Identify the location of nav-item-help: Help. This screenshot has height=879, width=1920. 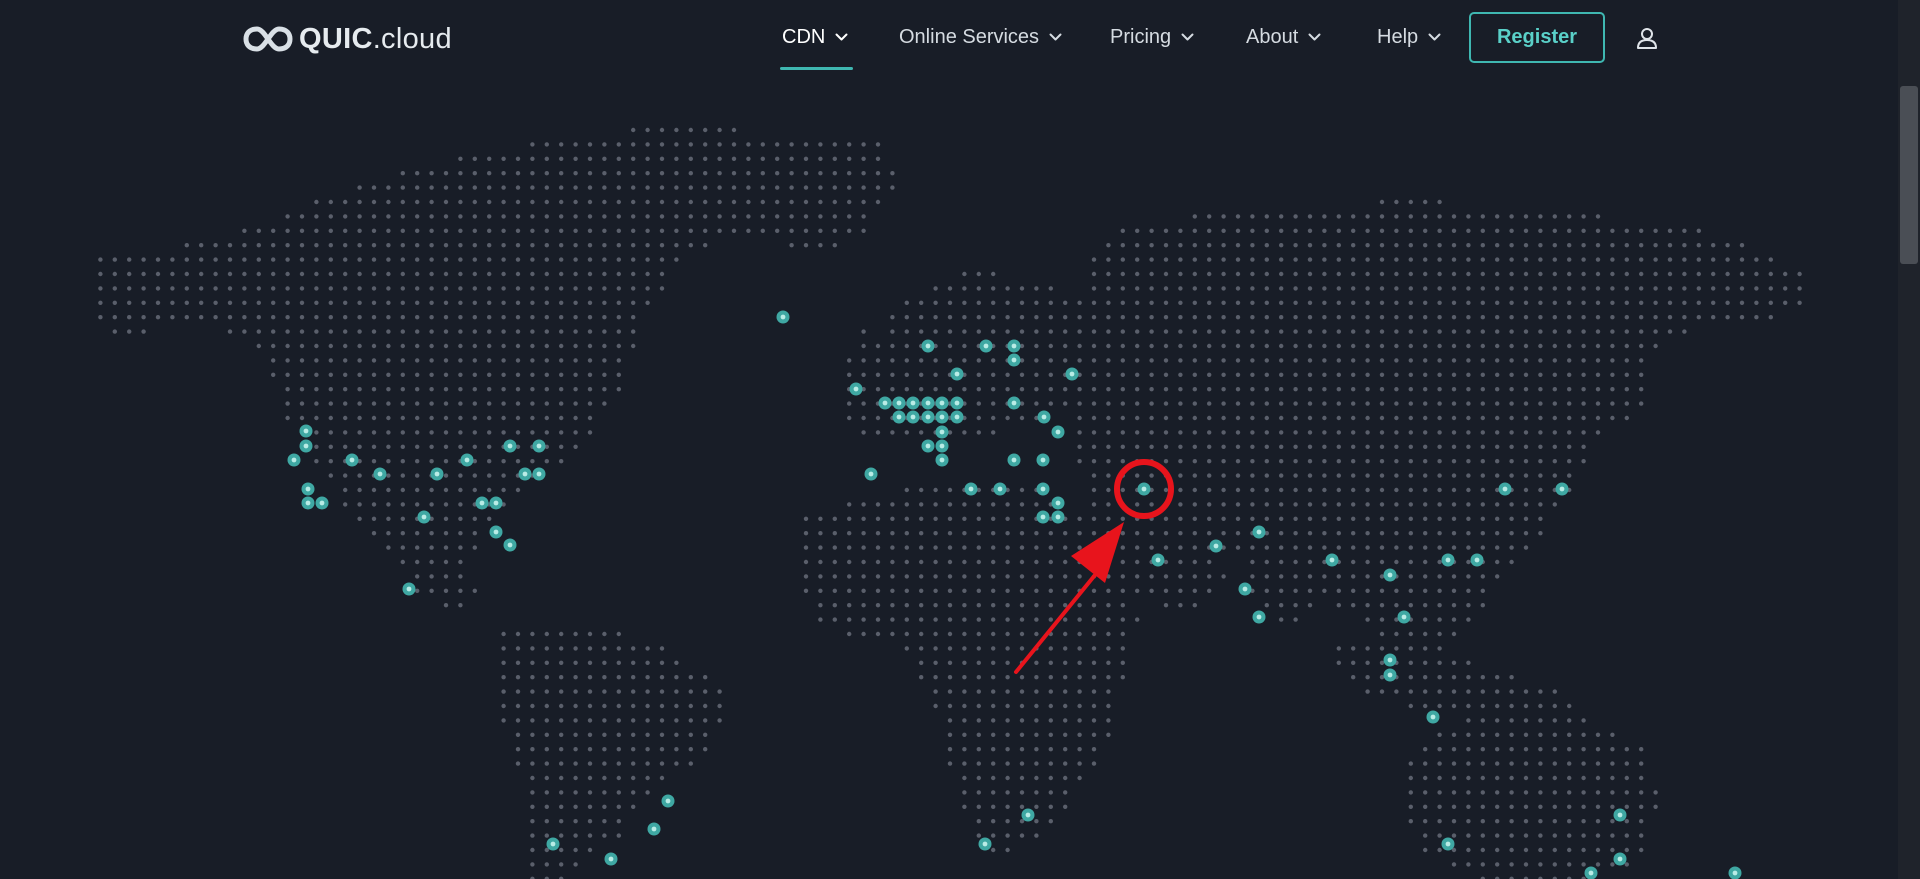
(1409, 37).